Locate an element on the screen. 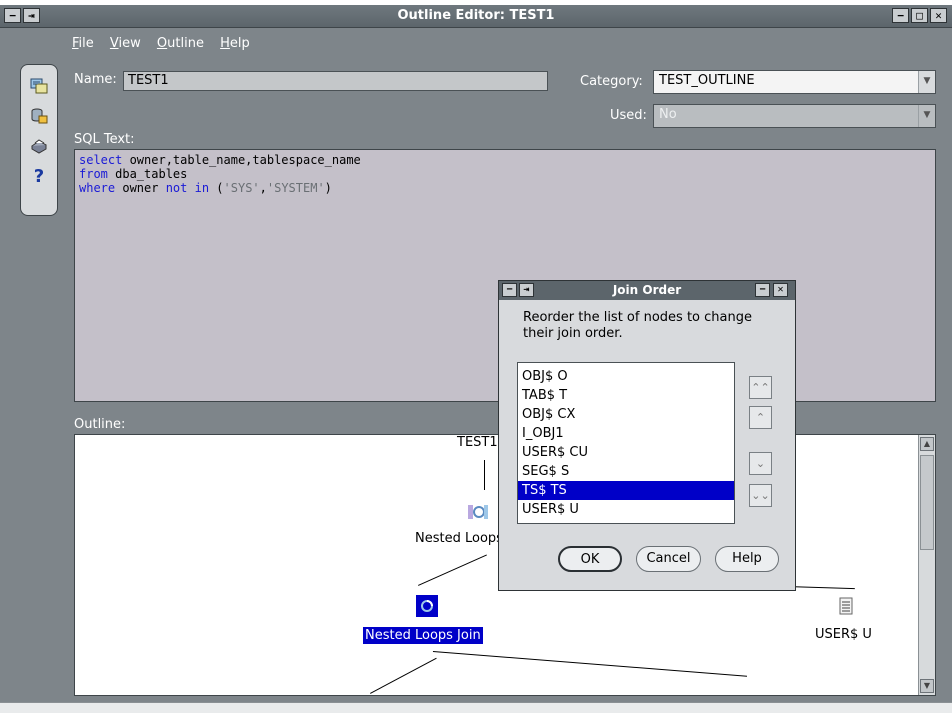 Image resolution: width=952 pixels, height=713 pixels. move-up-button: ⌃ is located at coordinates (760, 417).